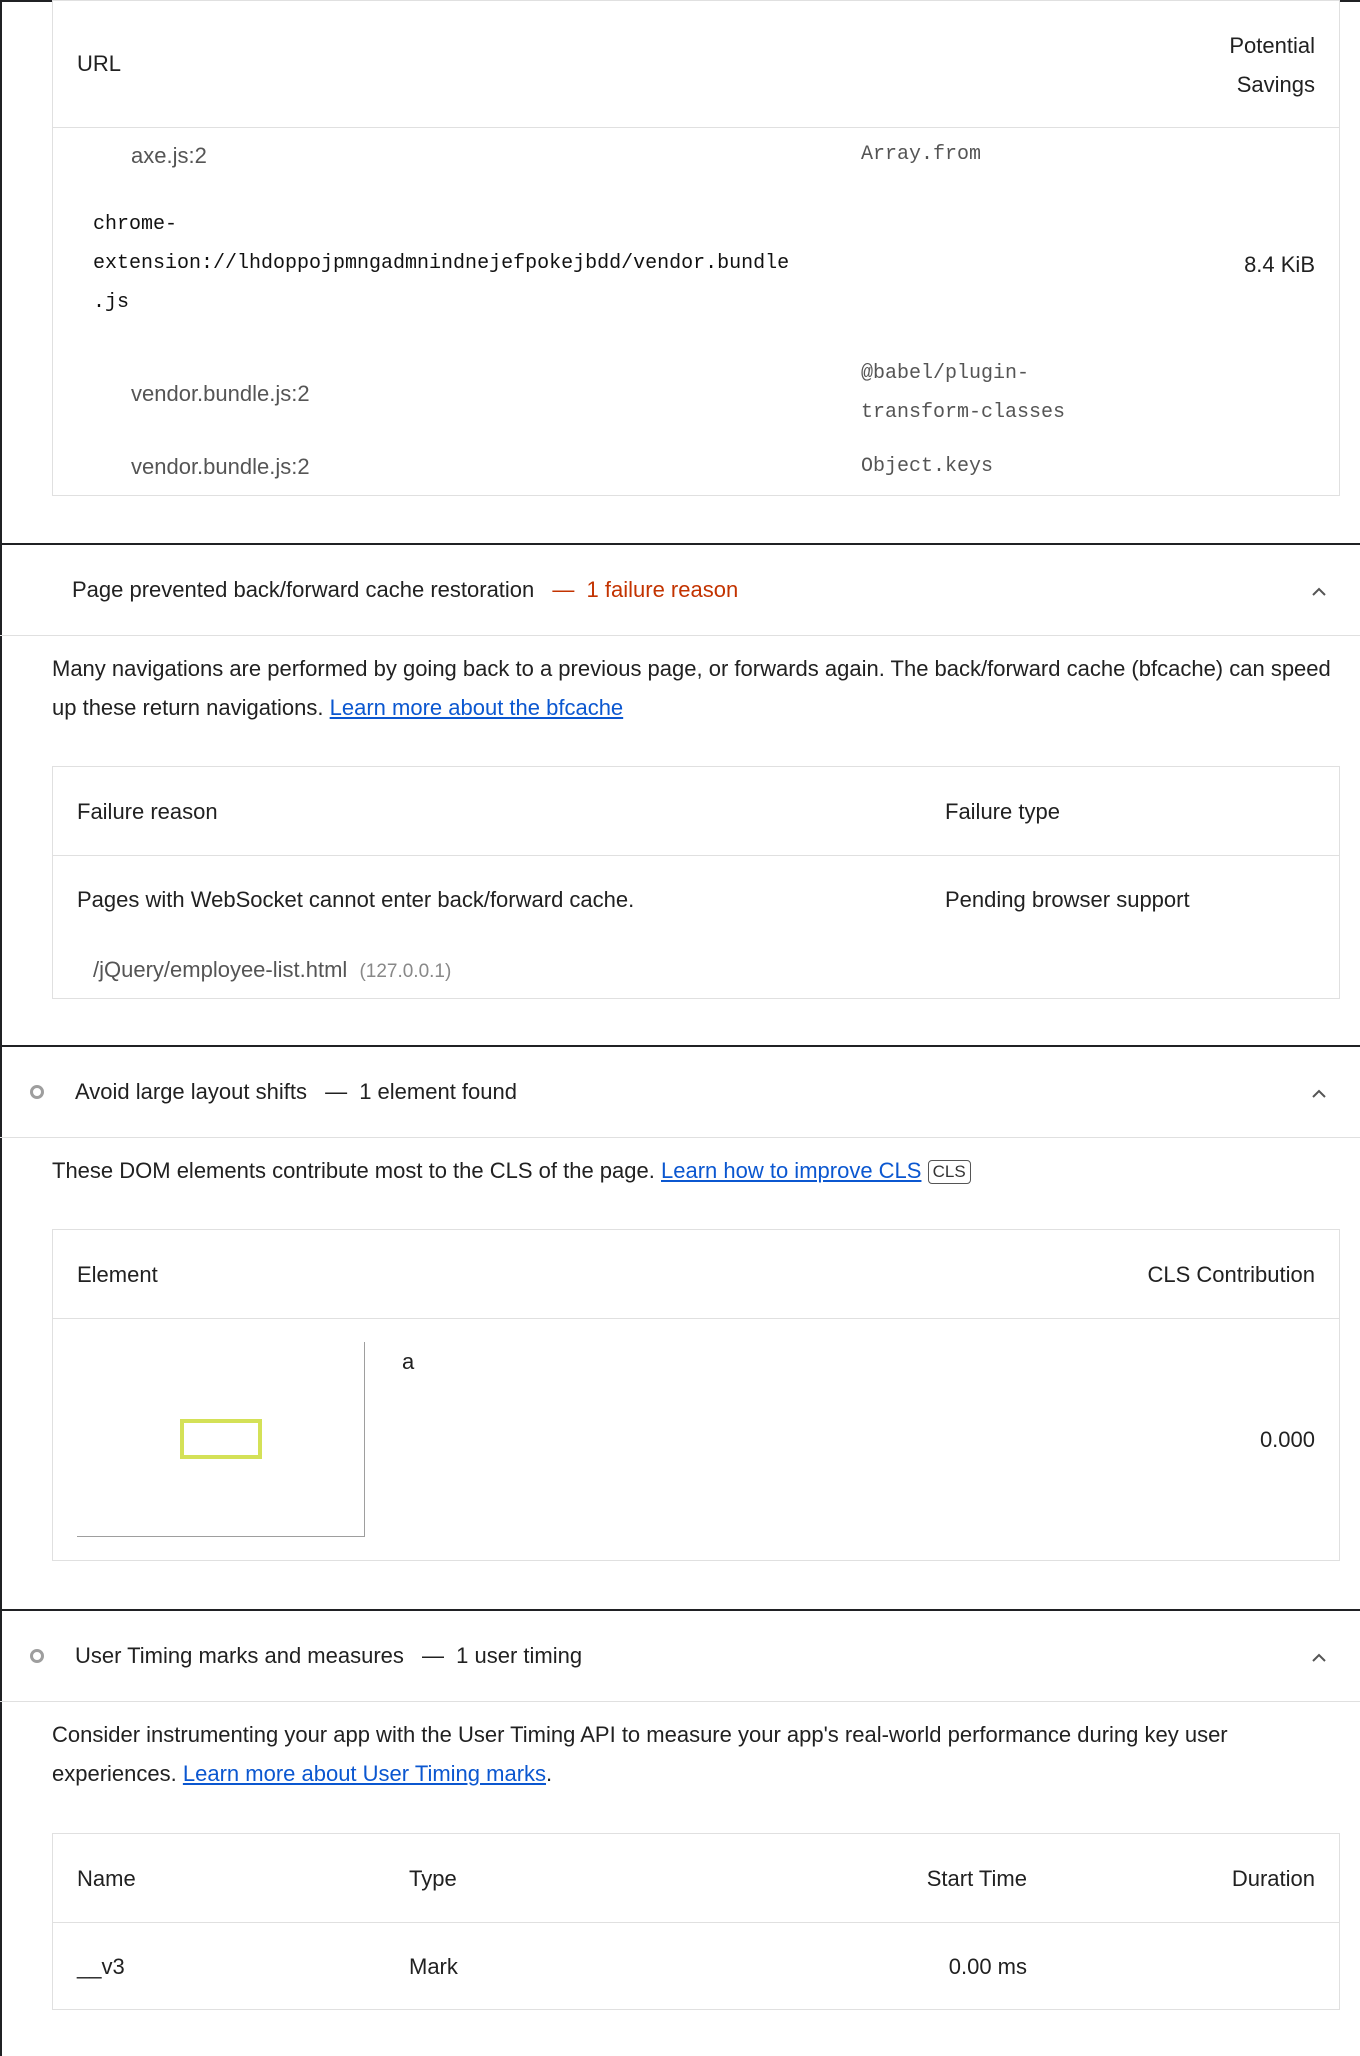  I want to click on learn-more-bfcache-link: Learn more about the bfcache, so click(477, 707).